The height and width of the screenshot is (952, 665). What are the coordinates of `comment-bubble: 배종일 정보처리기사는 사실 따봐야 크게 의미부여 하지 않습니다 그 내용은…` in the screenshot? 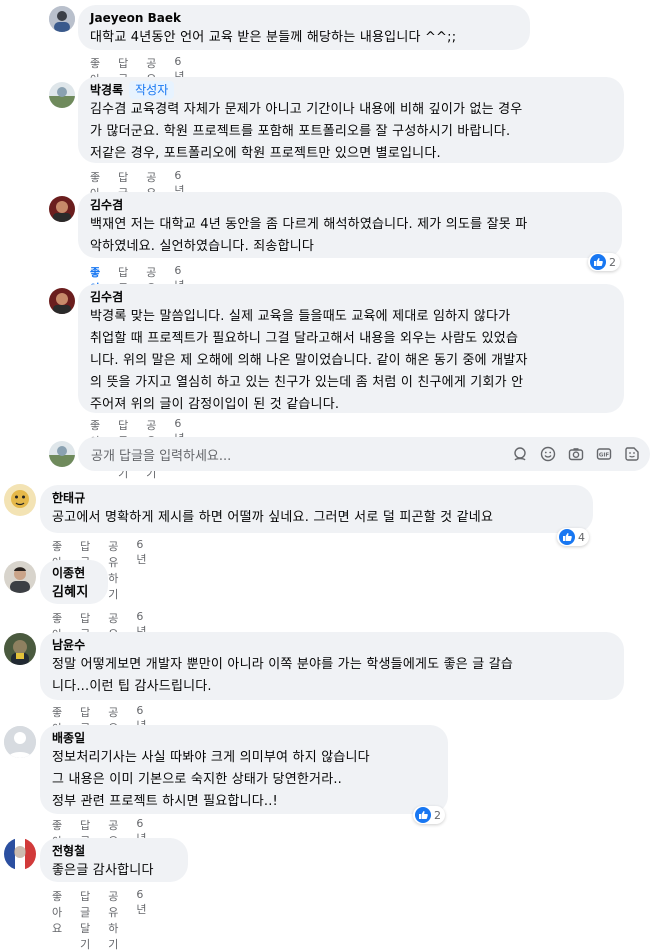 It's located at (244, 769).